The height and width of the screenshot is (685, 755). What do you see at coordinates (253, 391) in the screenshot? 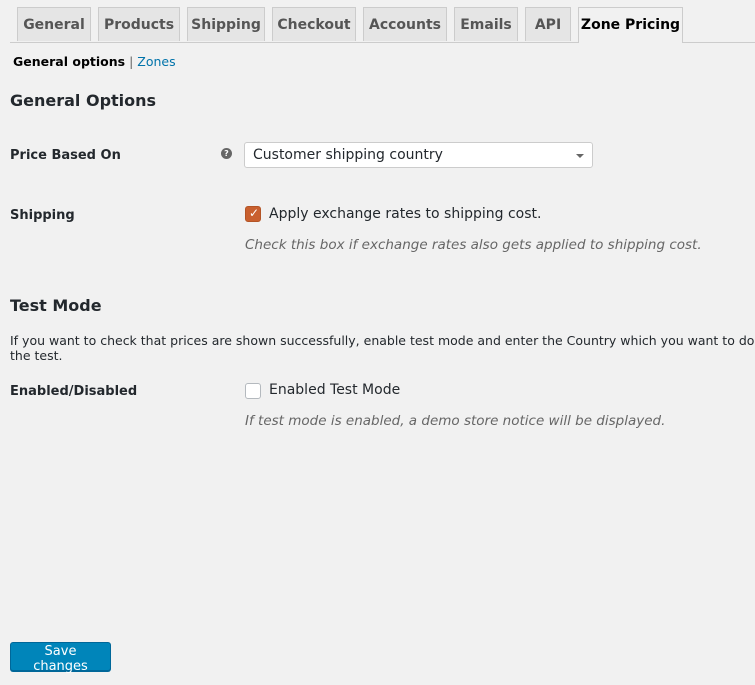
I see `test-mode-checkbox` at bounding box center [253, 391].